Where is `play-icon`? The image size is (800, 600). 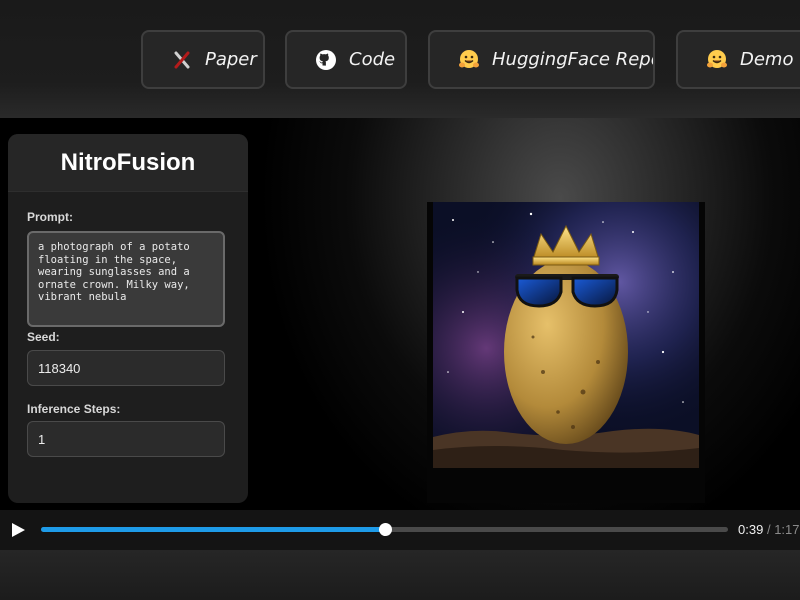 play-icon is located at coordinates (18, 530).